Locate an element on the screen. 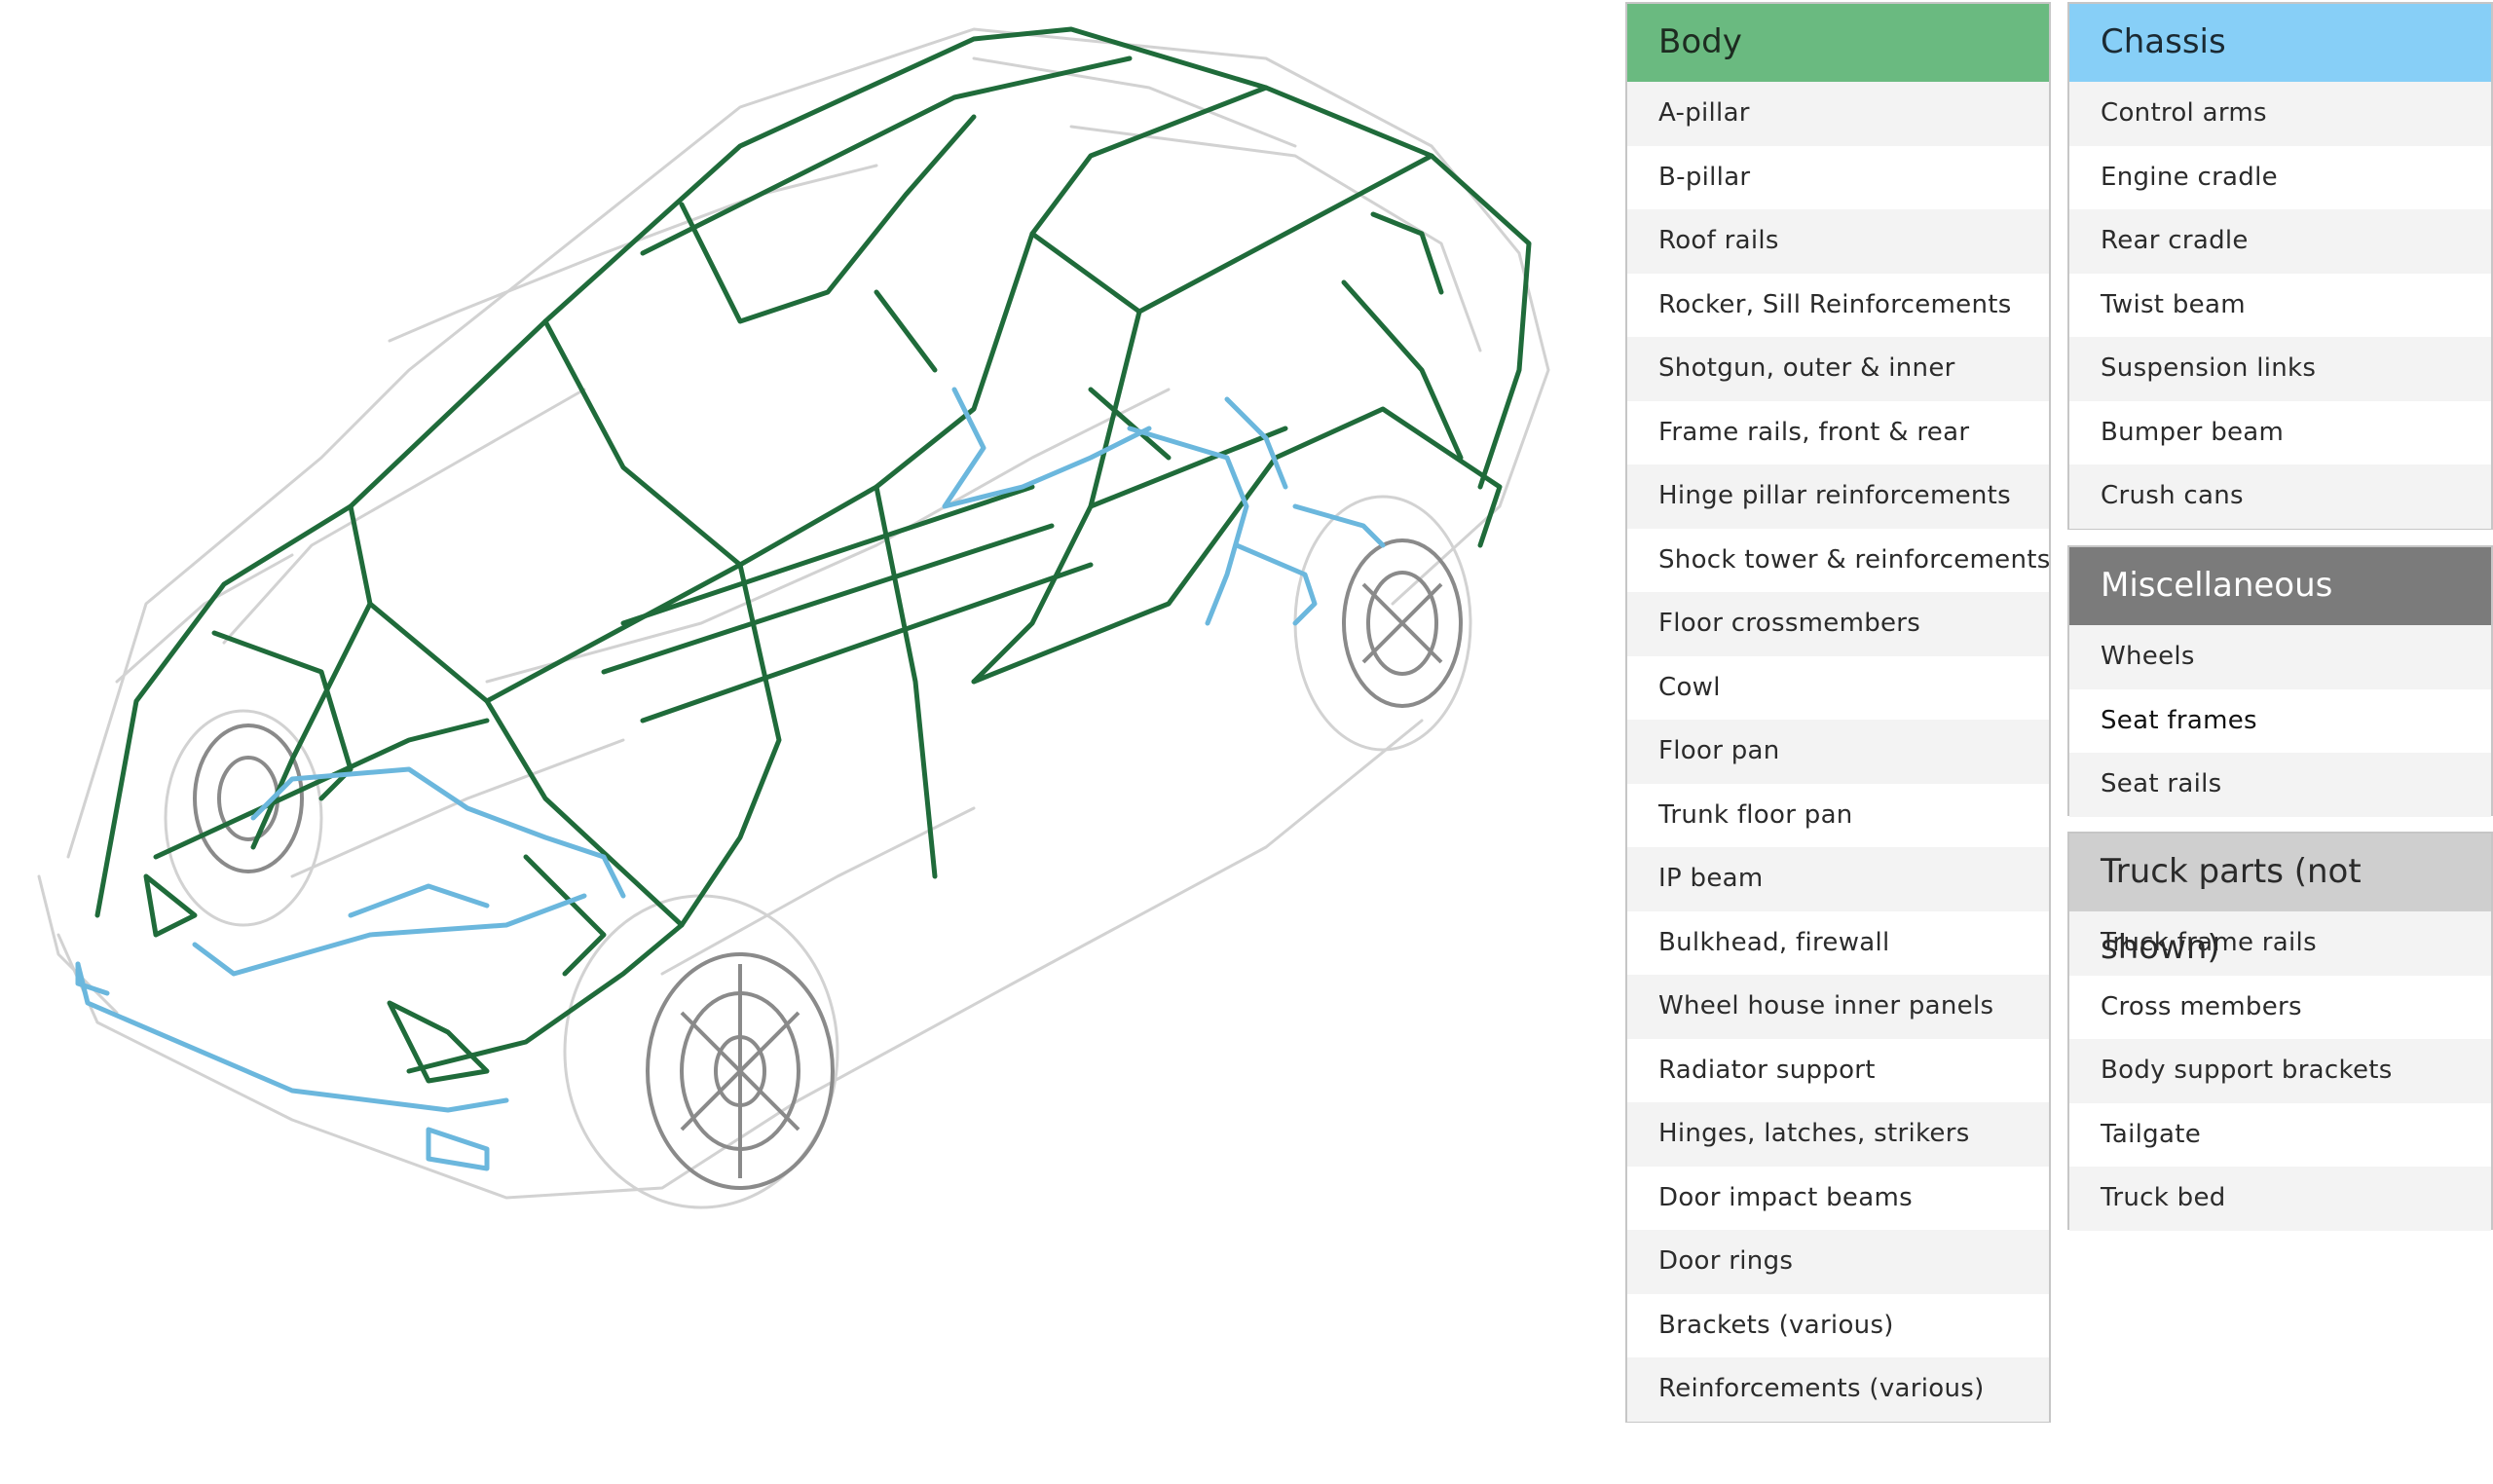  body-item-hinges-latches: Hinges, latches, strikers is located at coordinates (1838, 1134).